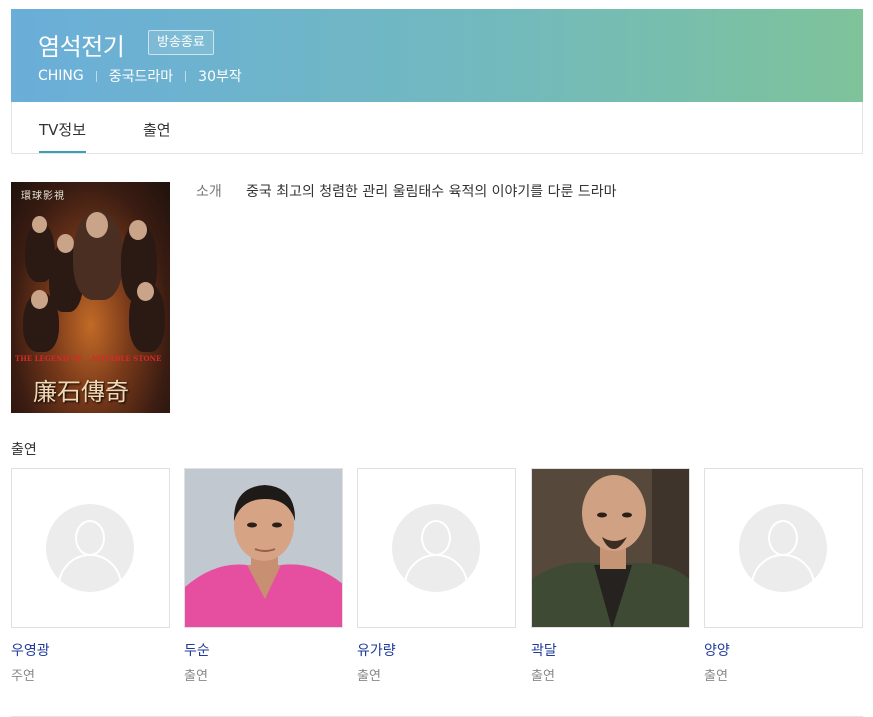  I want to click on cast-name: 유가량, so click(436, 650).